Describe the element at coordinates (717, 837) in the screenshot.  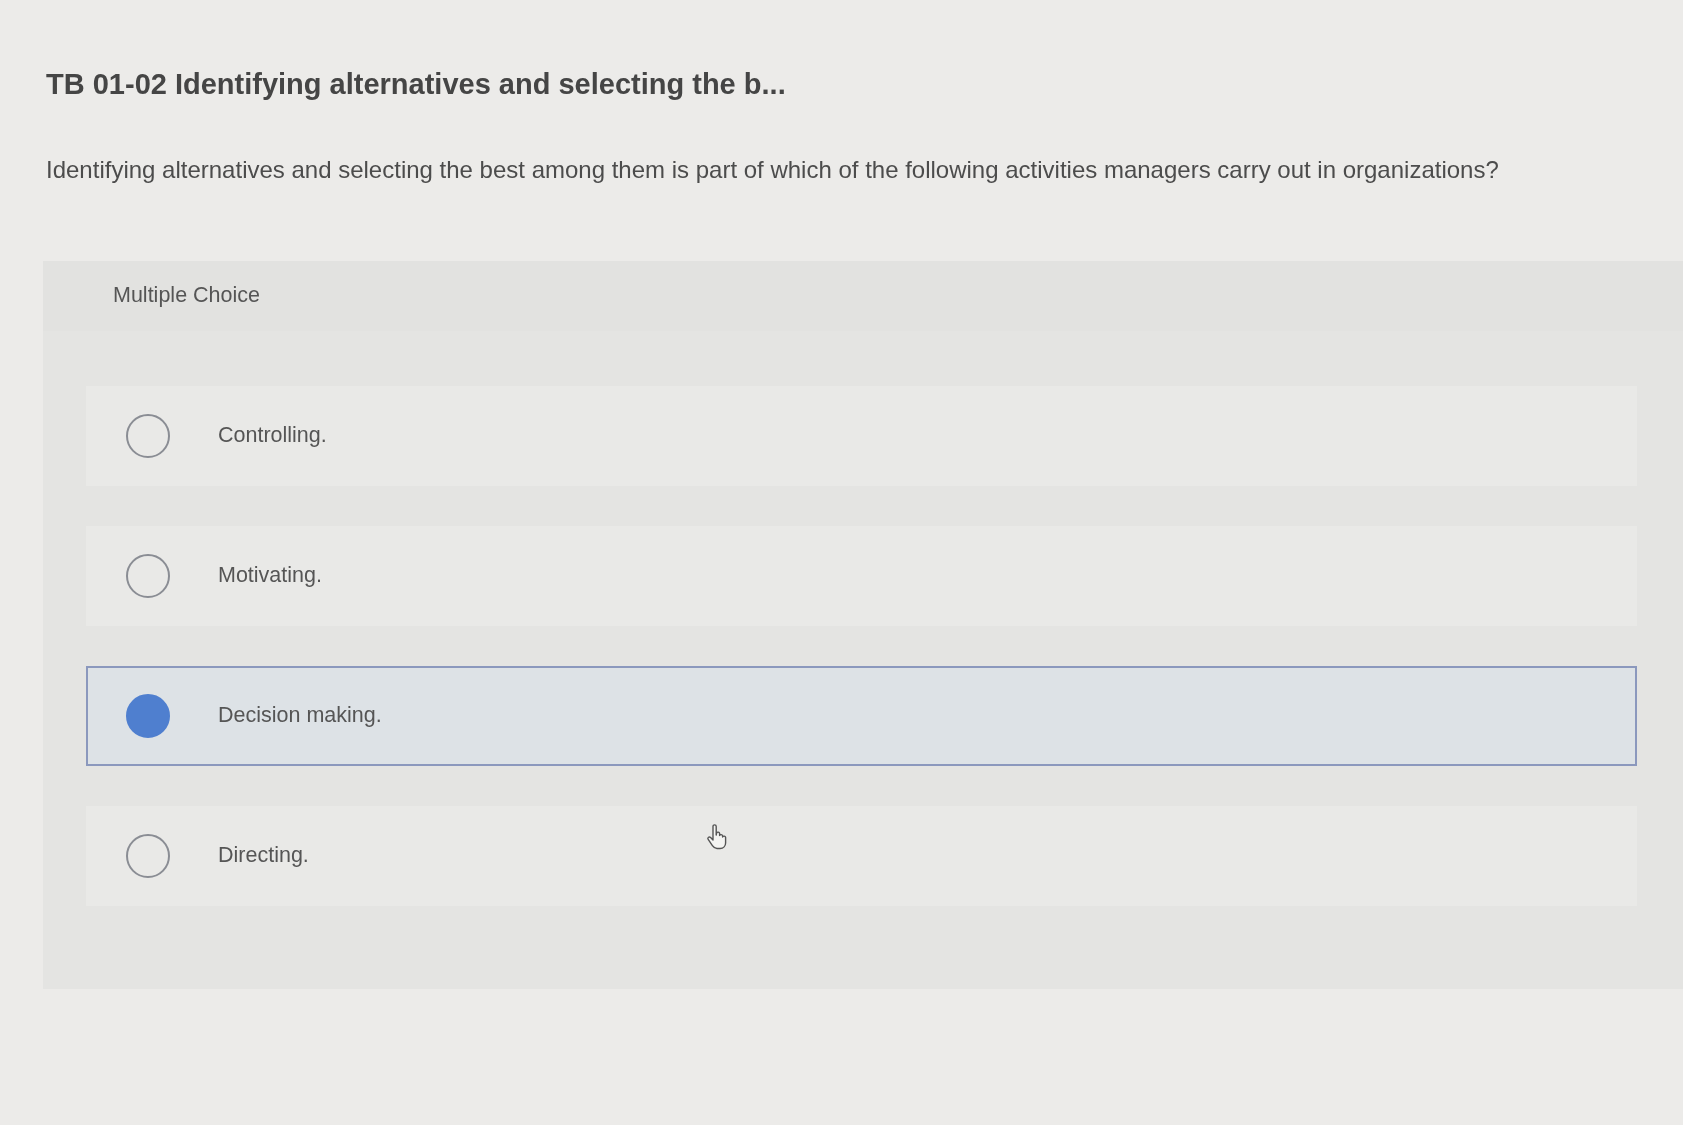
I see `hand-cursor-icon` at that location.